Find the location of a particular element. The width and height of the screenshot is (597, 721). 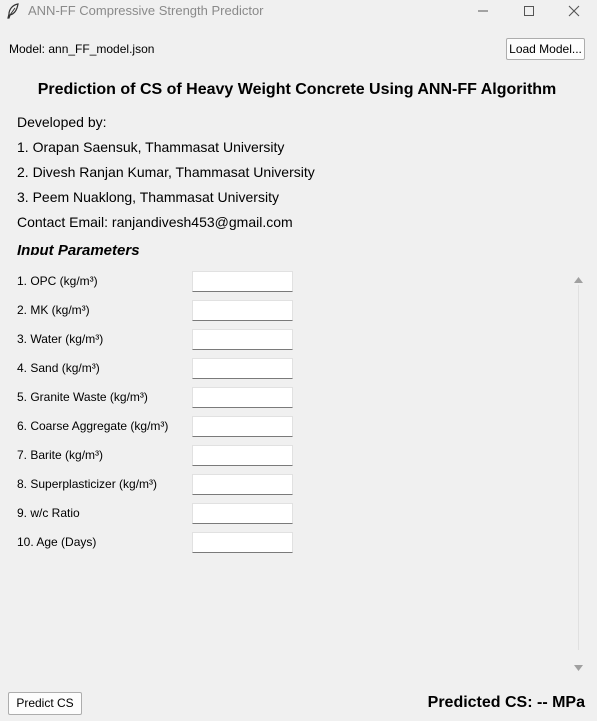

opc-input is located at coordinates (242, 281).